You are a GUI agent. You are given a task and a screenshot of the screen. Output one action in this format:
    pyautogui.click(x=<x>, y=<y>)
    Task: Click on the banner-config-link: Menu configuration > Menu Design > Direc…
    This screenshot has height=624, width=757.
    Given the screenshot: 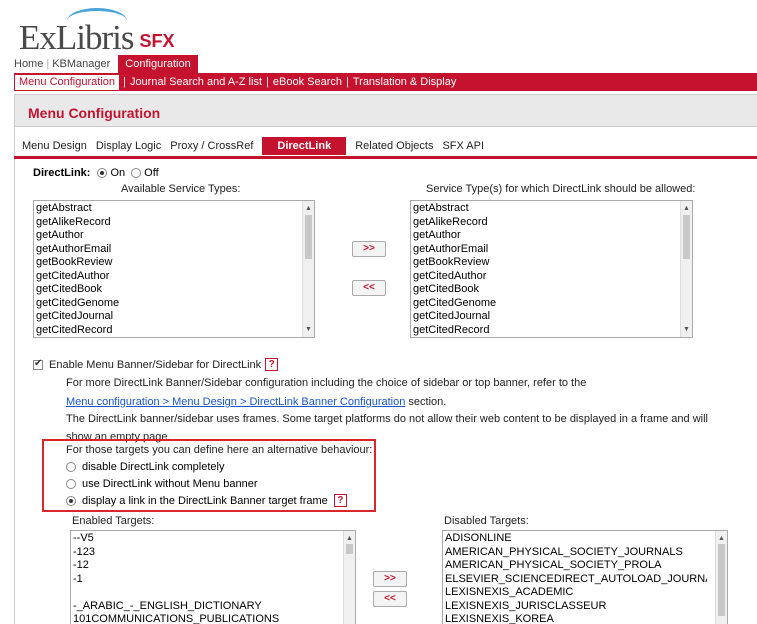 What is the action you would take?
    pyautogui.click(x=235, y=402)
    